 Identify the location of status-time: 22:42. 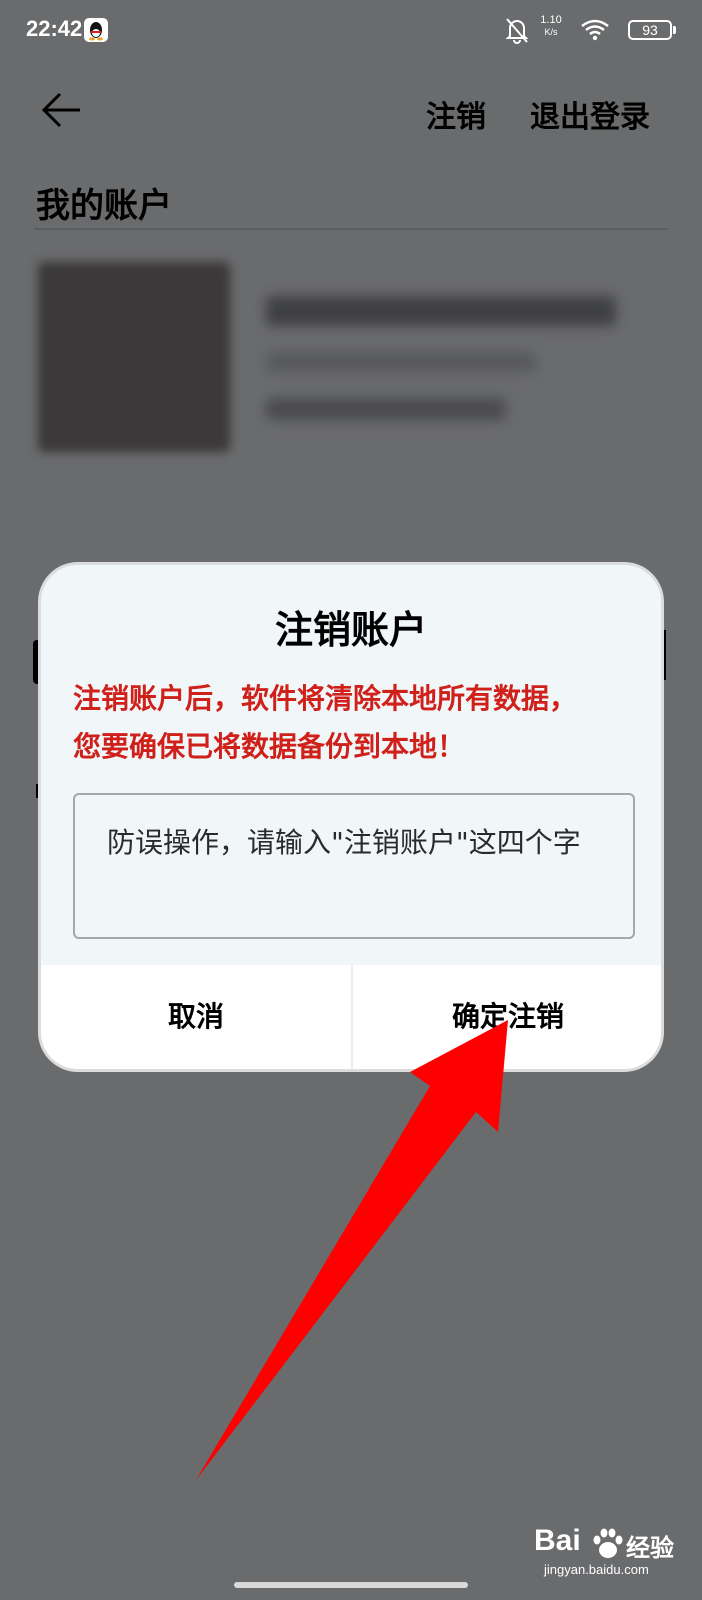
(54, 28).